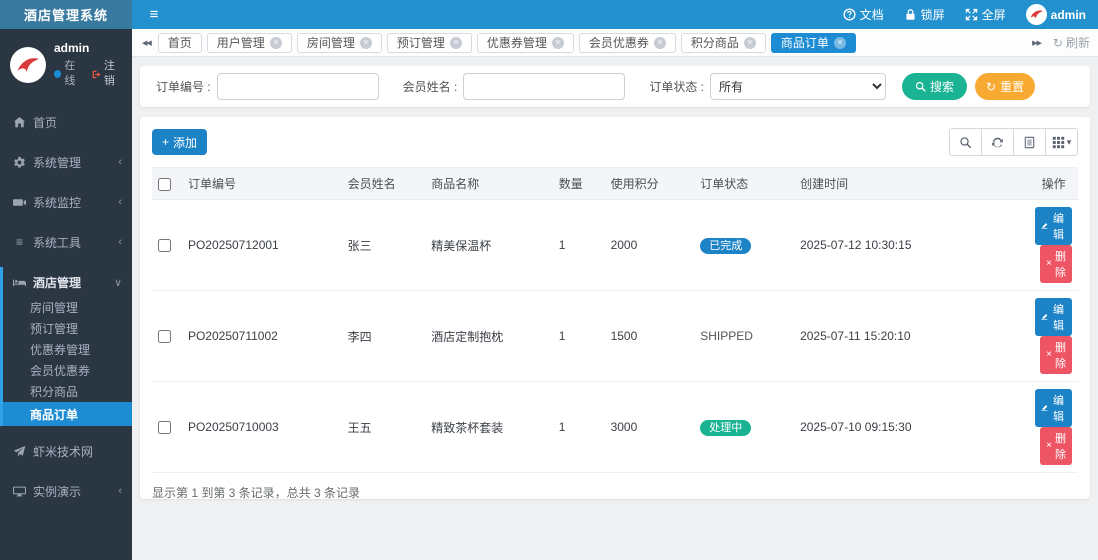 This screenshot has width=1098, height=560. I want to click on cell-product: 精美保温杯, so click(489, 245).